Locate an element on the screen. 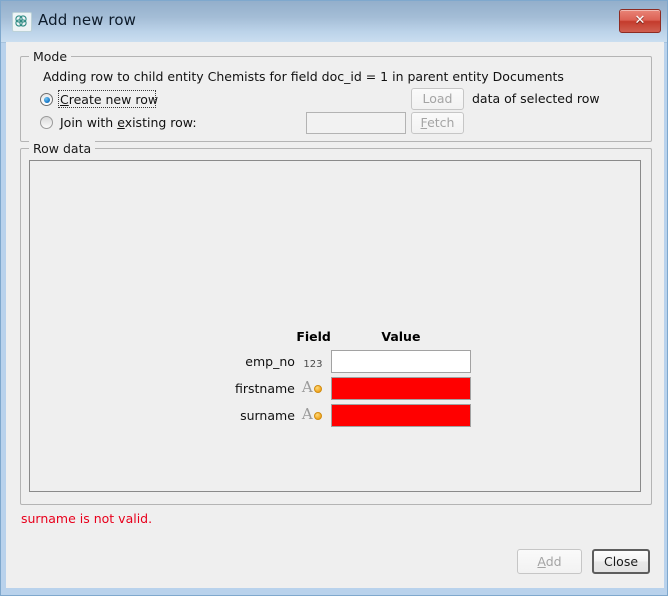 The height and width of the screenshot is (596, 668). value-field-firstname is located at coordinates (400, 388).